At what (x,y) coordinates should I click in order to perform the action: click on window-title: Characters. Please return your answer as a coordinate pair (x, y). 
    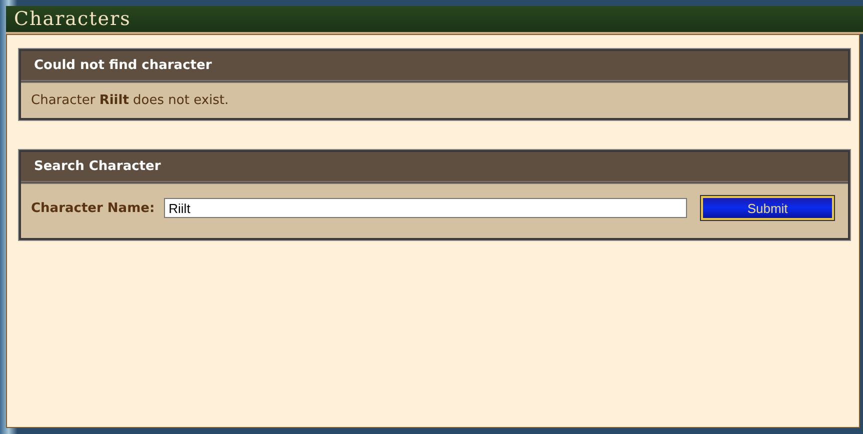
    Looking at the image, I should click on (72, 19).